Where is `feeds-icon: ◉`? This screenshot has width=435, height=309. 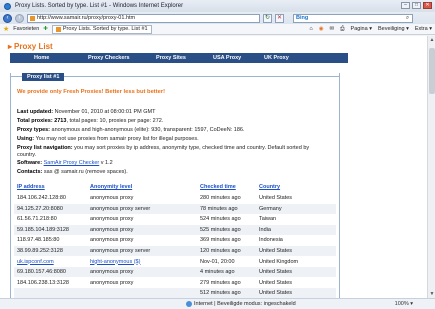
feeds-icon: ◉ is located at coordinates (321, 29).